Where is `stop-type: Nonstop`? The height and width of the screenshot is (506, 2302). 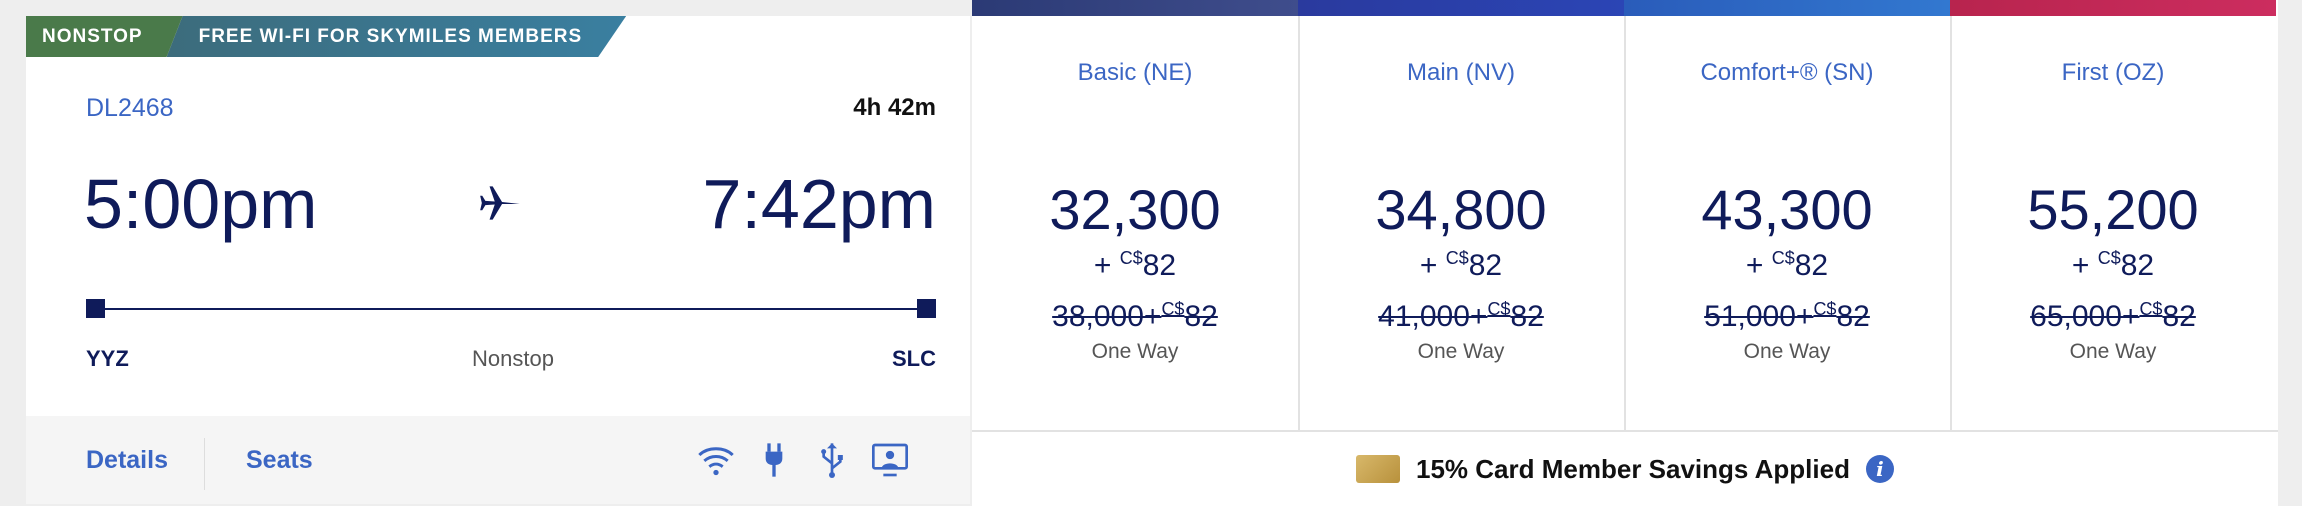 stop-type: Nonstop is located at coordinates (513, 358).